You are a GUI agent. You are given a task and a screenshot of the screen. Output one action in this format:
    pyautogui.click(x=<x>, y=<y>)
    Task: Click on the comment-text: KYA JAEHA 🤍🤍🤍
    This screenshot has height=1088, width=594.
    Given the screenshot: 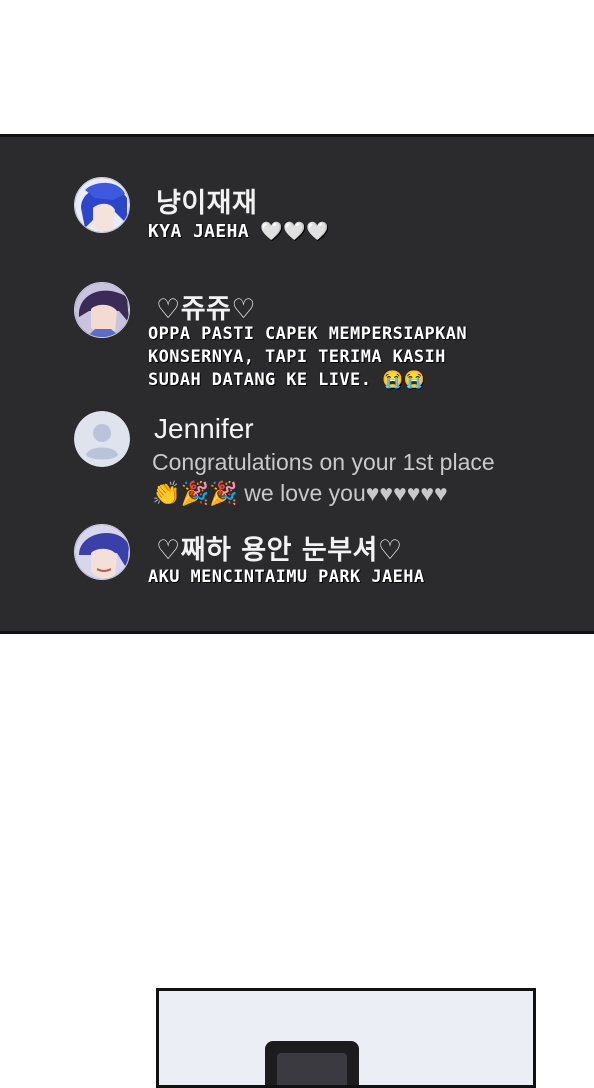 What is the action you would take?
    pyautogui.click(x=238, y=231)
    